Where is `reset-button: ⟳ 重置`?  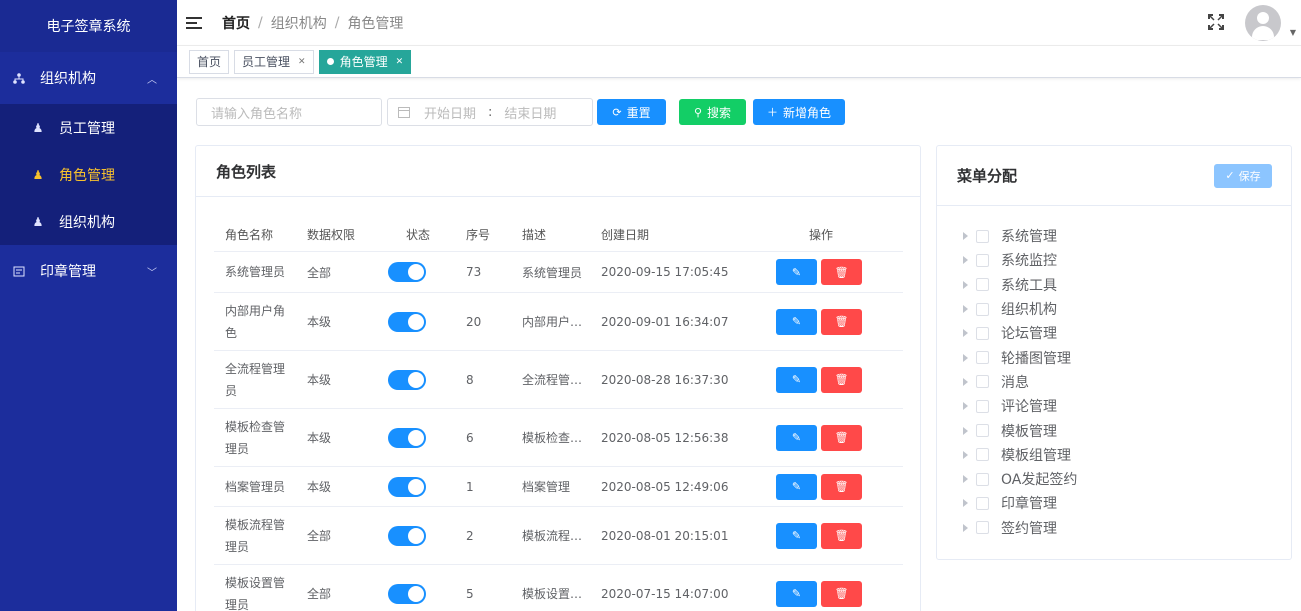 reset-button: ⟳ 重置 is located at coordinates (631, 112).